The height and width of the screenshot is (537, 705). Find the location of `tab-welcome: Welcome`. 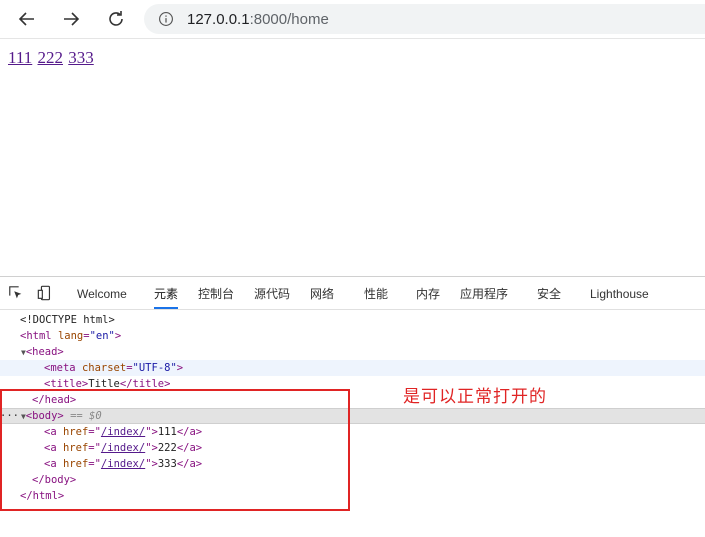

tab-welcome: Welcome is located at coordinates (102, 293).